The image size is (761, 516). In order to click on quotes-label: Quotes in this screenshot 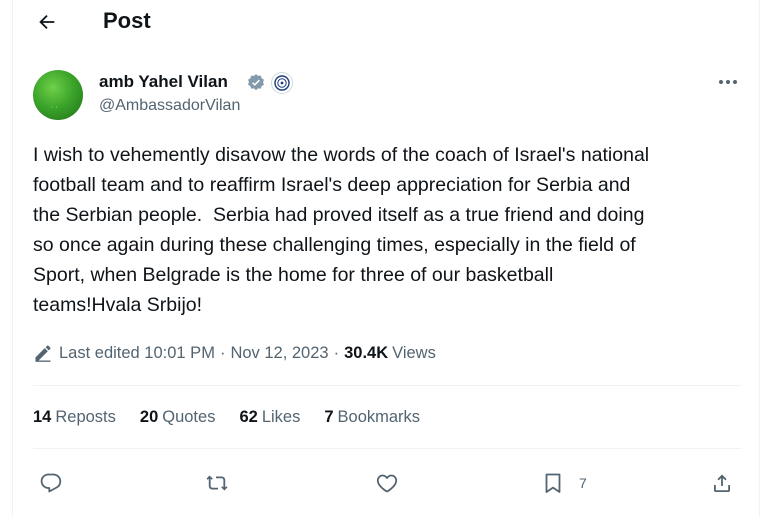, I will do `click(189, 417)`.